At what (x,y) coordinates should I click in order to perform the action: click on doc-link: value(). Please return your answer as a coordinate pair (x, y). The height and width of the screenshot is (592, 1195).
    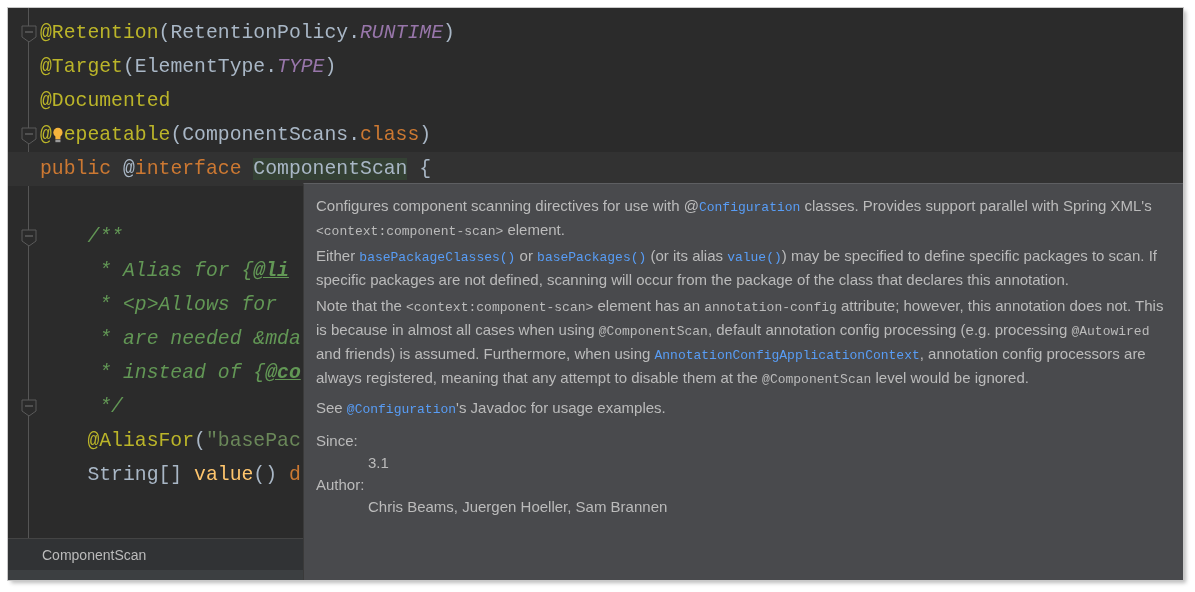
    Looking at the image, I should click on (754, 257).